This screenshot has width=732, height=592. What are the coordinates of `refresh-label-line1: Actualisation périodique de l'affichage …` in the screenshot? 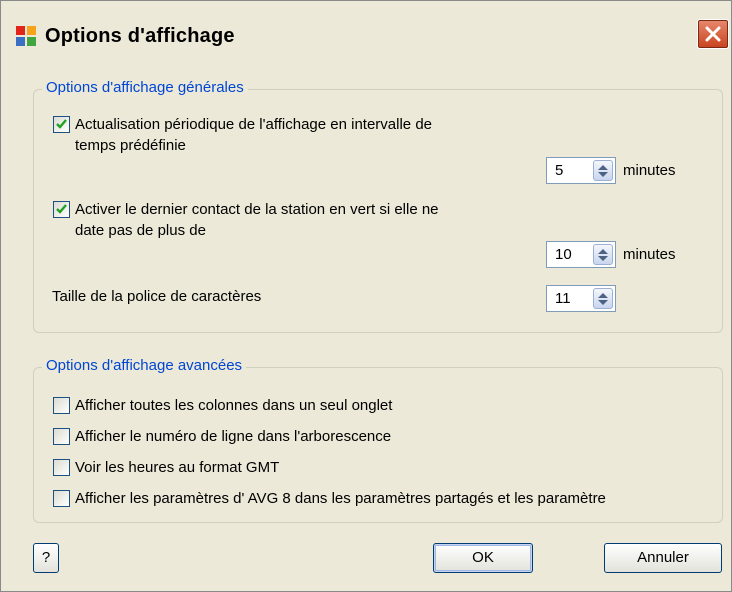 It's located at (253, 124).